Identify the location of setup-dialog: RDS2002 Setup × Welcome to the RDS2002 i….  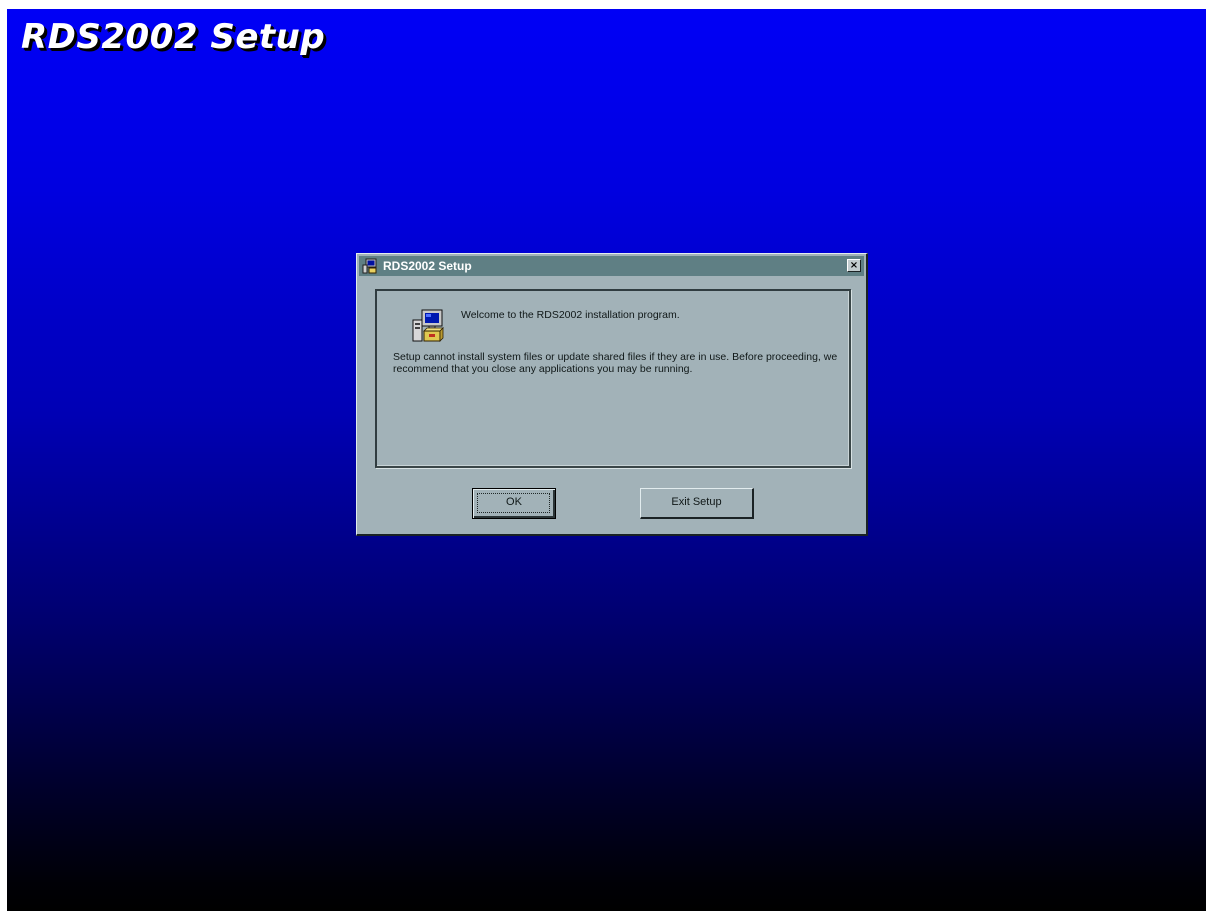
(612, 394).